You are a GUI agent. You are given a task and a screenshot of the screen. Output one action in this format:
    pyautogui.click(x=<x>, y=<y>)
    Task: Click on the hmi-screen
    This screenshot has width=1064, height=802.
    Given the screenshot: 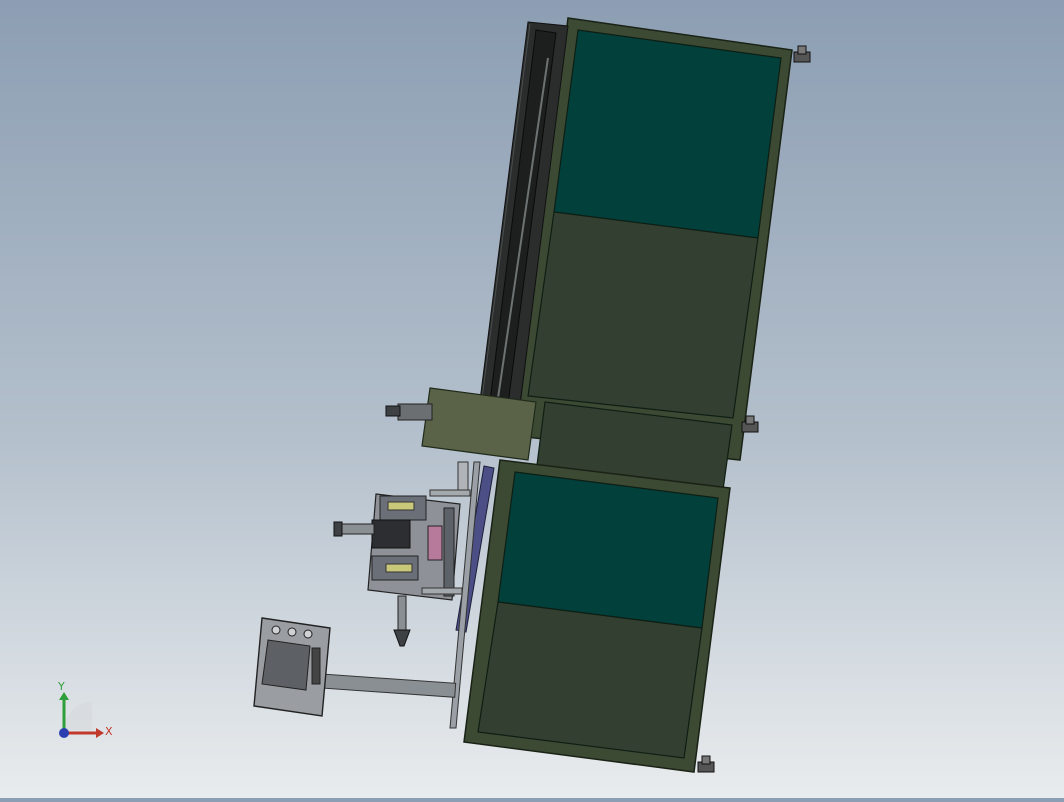 What is the action you would take?
    pyautogui.click(x=286, y=665)
    